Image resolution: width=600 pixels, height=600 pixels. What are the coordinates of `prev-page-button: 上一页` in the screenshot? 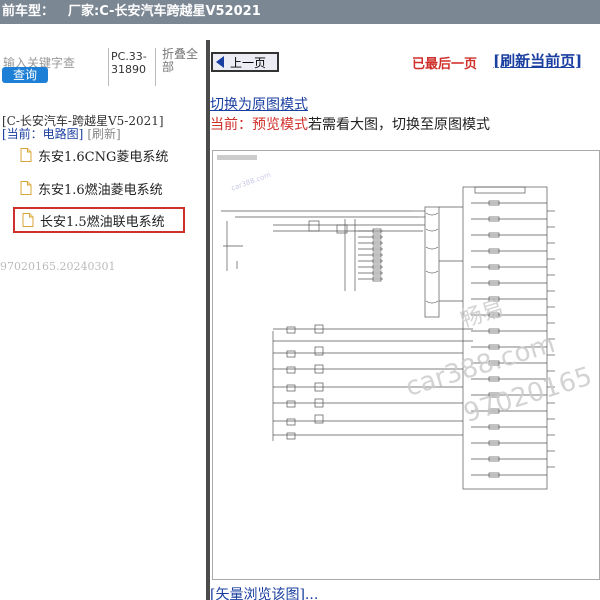 It's located at (245, 62).